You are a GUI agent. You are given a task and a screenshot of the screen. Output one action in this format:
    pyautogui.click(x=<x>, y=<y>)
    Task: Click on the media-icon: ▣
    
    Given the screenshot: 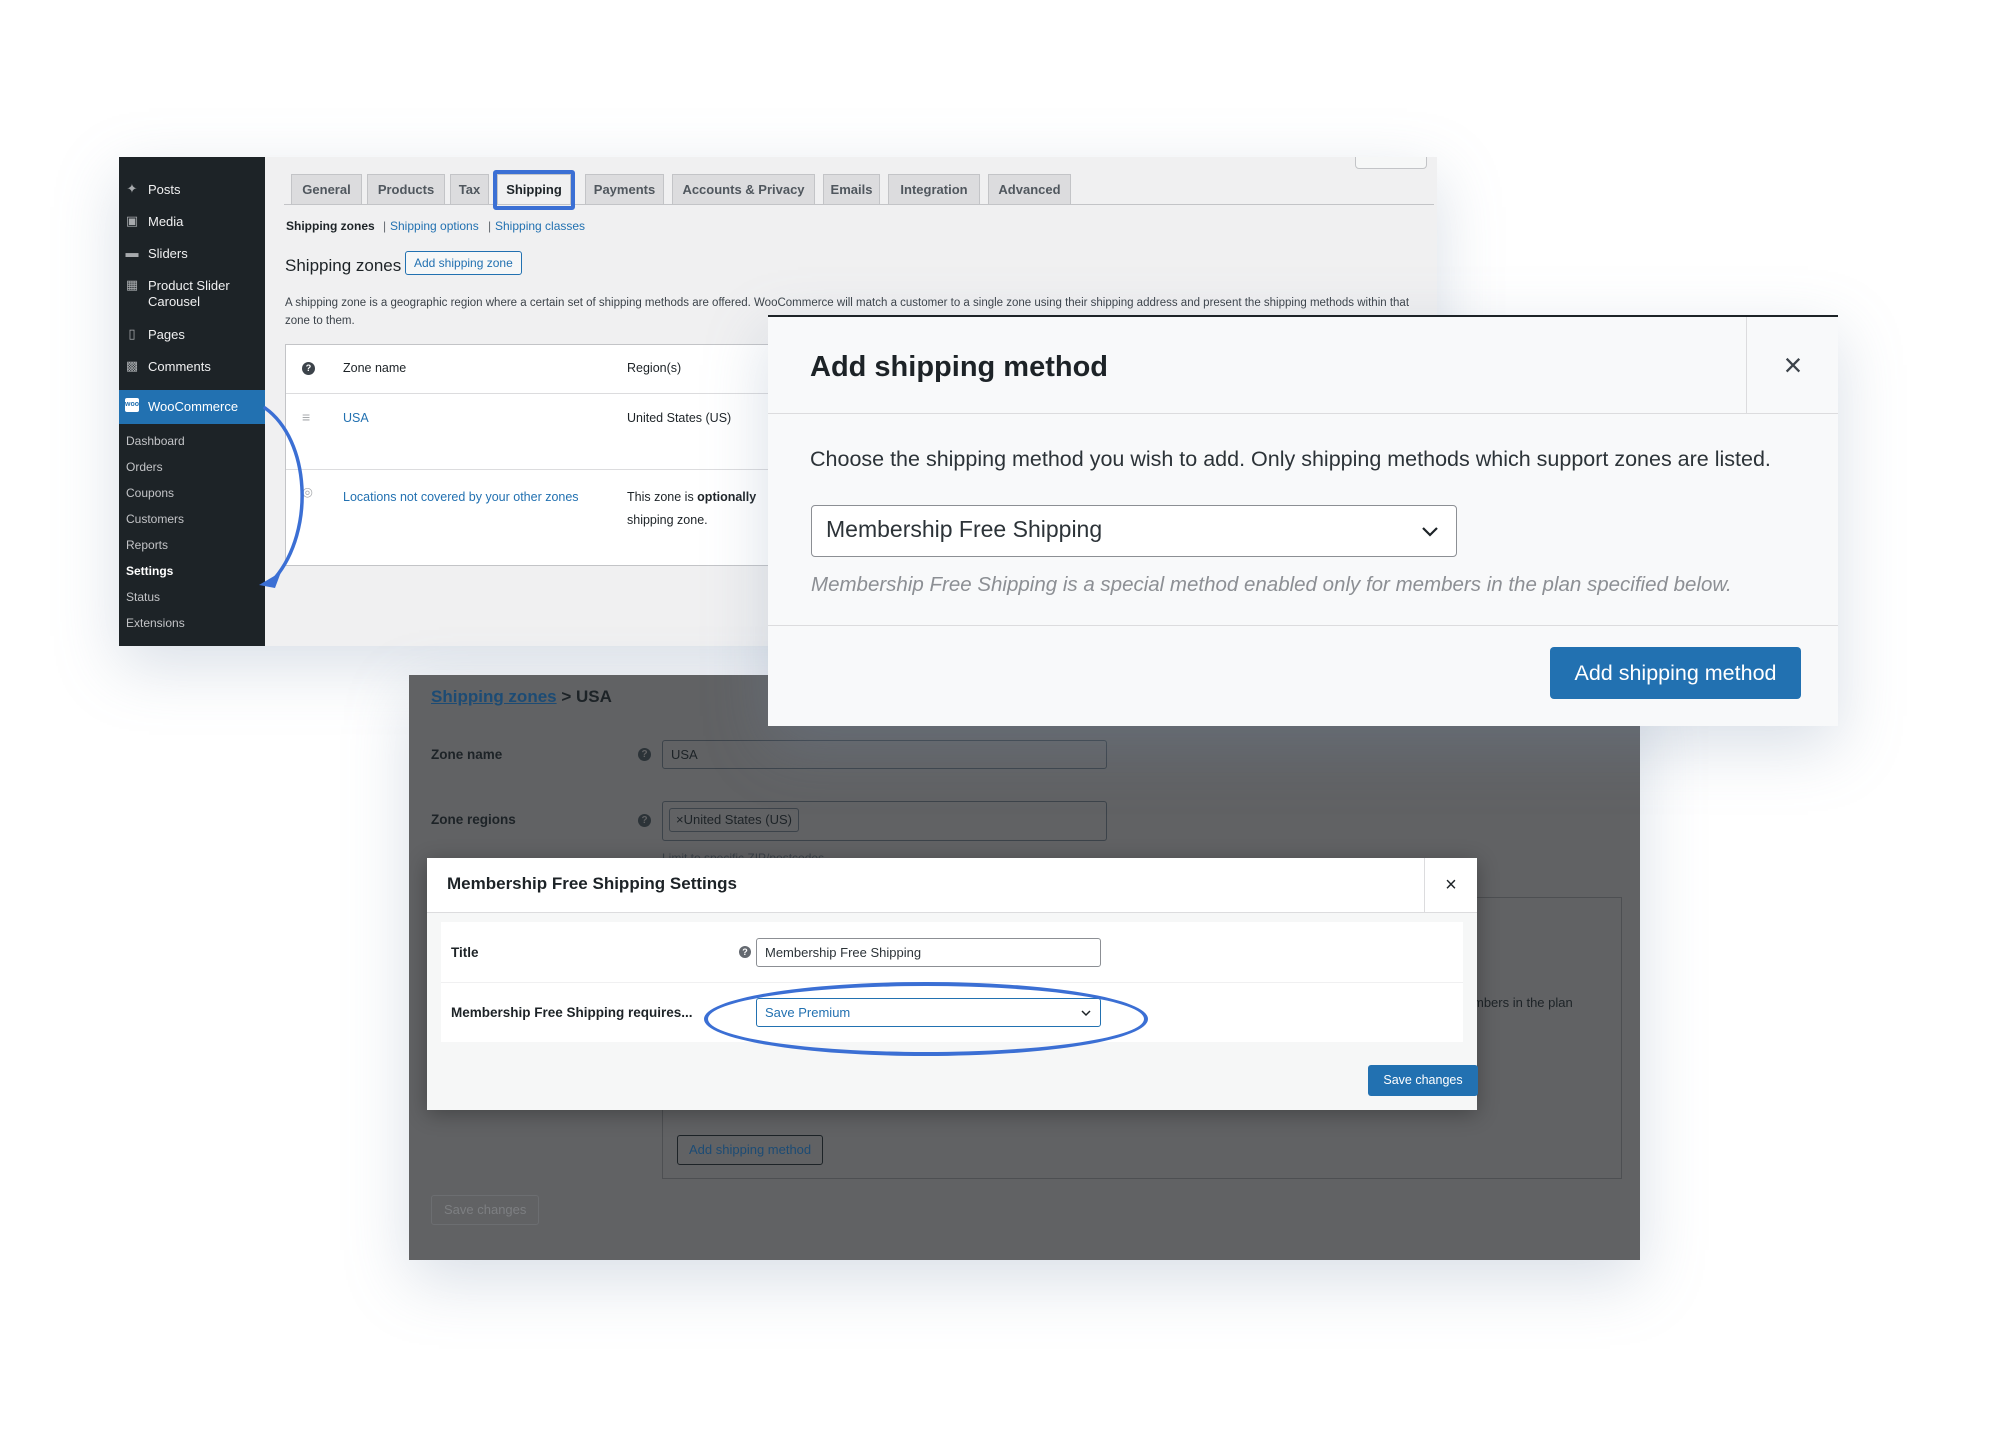 What is the action you would take?
    pyautogui.click(x=132, y=220)
    